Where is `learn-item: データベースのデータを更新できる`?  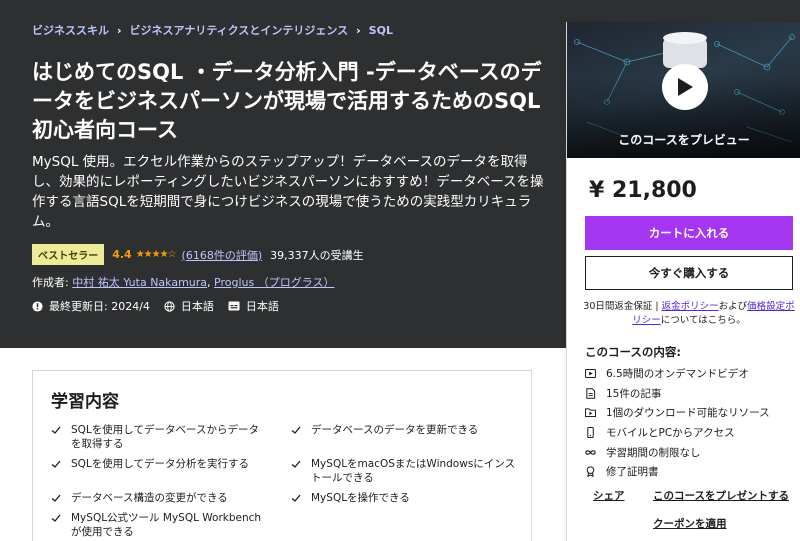
learn-item: データベースのデータを更新できる is located at coordinates (403, 430).